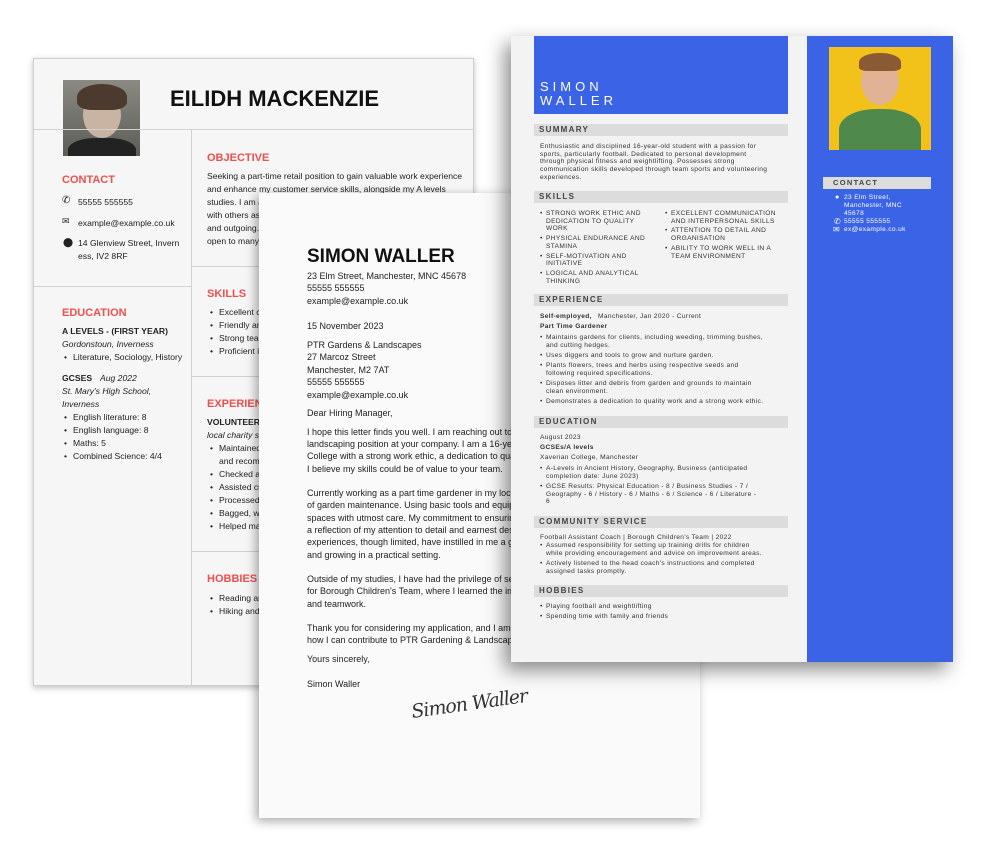  What do you see at coordinates (233, 228) in the screenshot?
I see `objective-text: and outgoing.` at bounding box center [233, 228].